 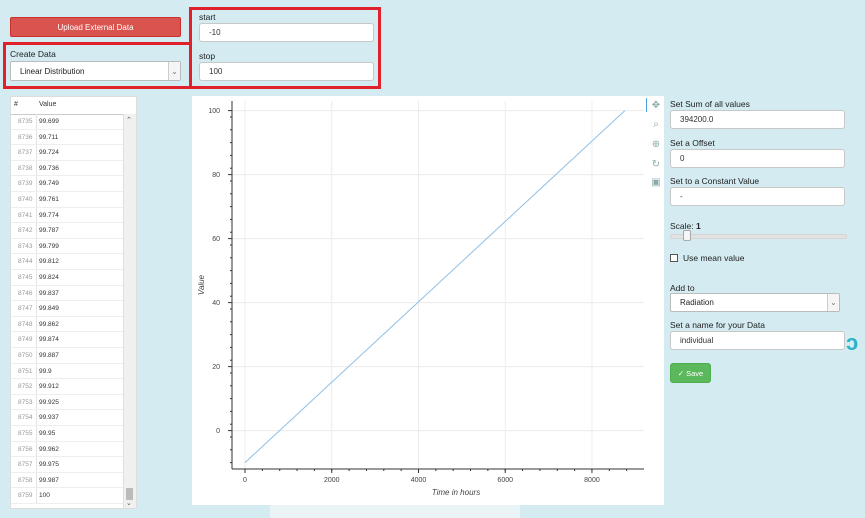 What do you see at coordinates (49, 121) in the screenshot?
I see `row-value: 99.699` at bounding box center [49, 121].